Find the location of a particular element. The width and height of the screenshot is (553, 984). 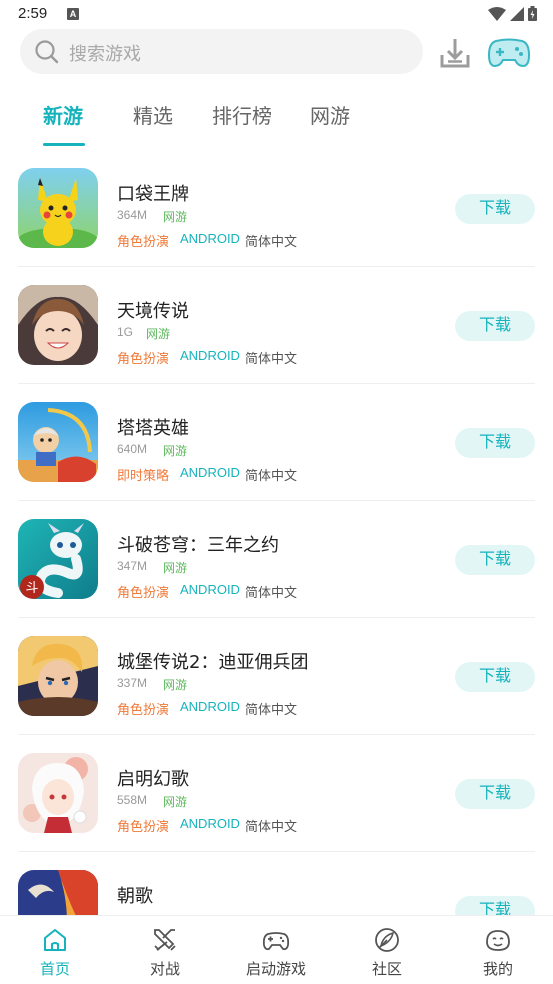

status-bar: 2:59 A is located at coordinates (276, 14).